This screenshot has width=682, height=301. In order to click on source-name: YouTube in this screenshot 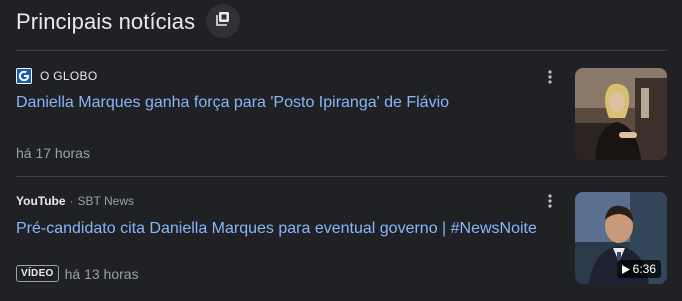, I will do `click(41, 201)`.